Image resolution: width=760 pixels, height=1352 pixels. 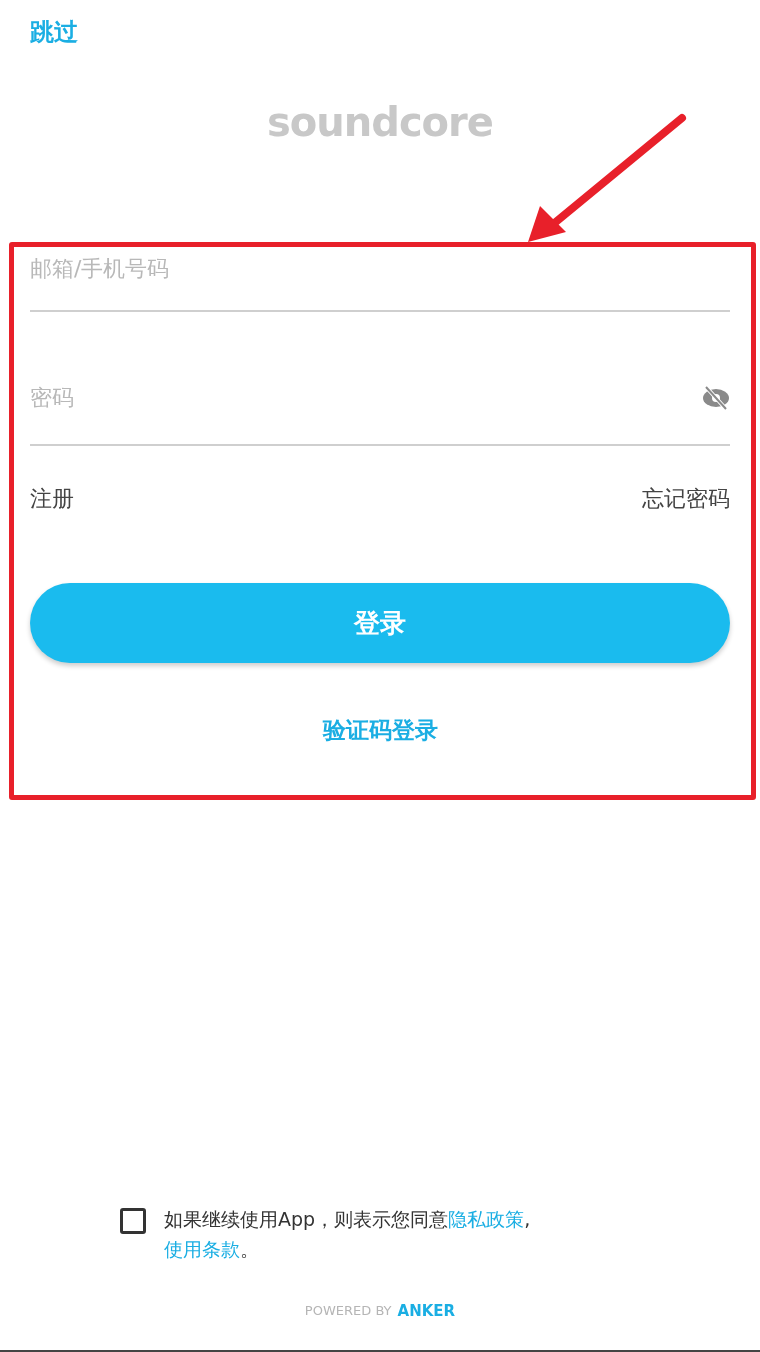 What do you see at coordinates (133, 1220) in the screenshot?
I see `agreement-checkbox` at bounding box center [133, 1220].